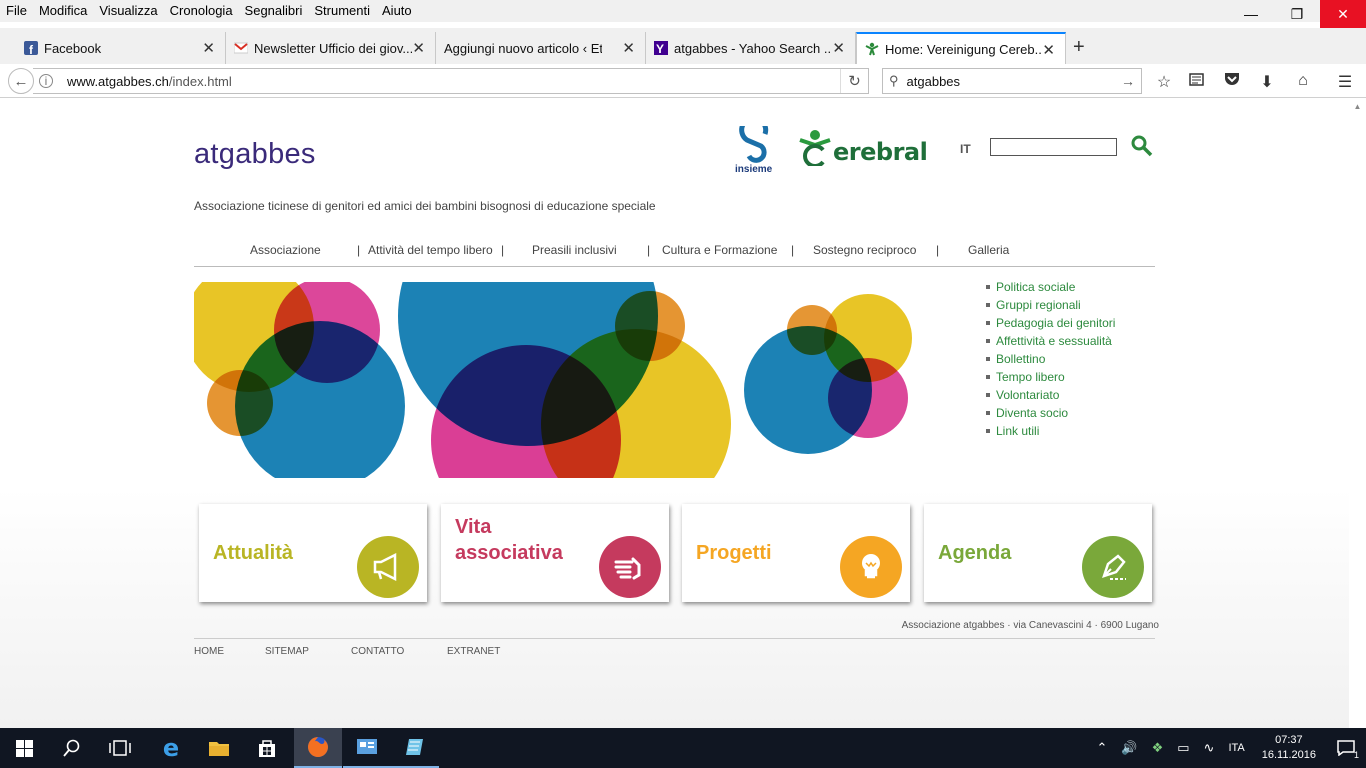 The width and height of the screenshot is (1366, 768). What do you see at coordinates (1345, 82) in the screenshot?
I see `hamburger-menu-icon: ☰` at bounding box center [1345, 82].